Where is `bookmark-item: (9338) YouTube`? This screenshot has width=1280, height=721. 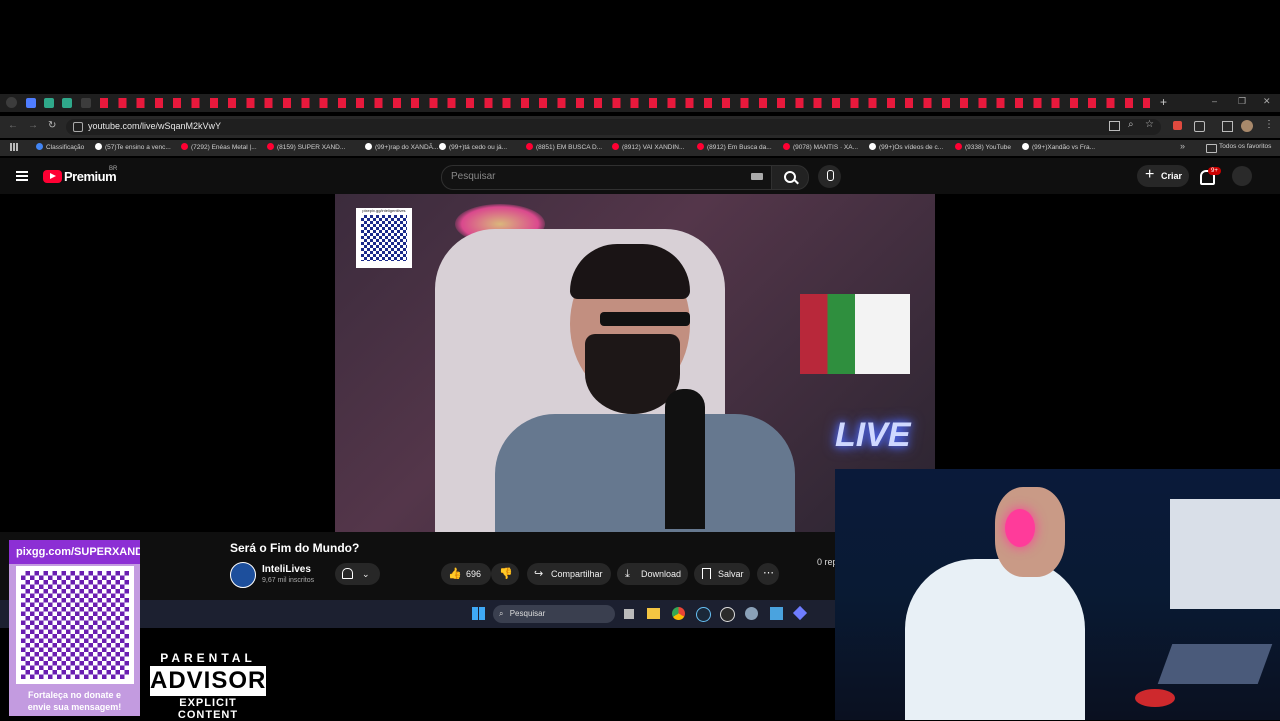
bookmark-item: (9338) YouTube is located at coordinates (983, 147).